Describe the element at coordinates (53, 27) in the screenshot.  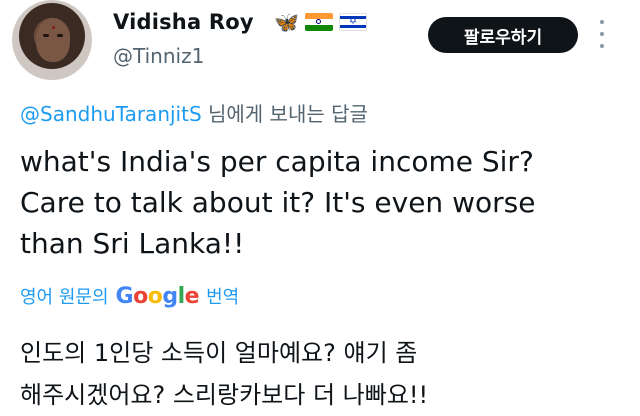
I see `avatar-bindi` at that location.